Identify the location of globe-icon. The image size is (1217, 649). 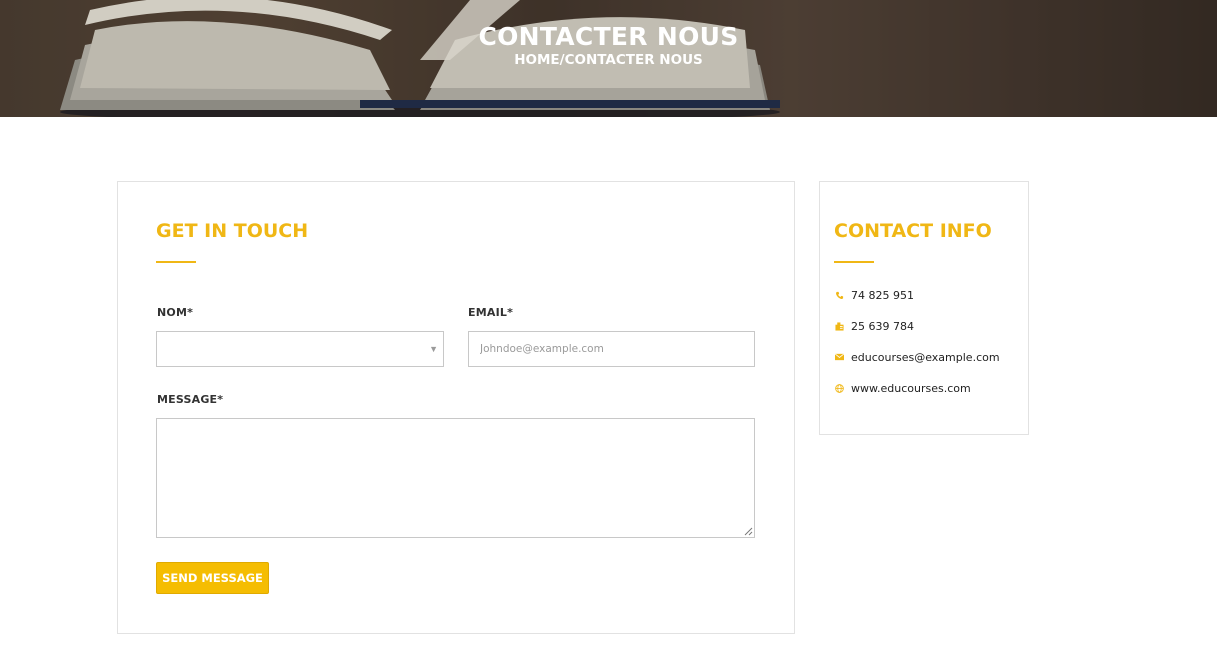
(839, 388).